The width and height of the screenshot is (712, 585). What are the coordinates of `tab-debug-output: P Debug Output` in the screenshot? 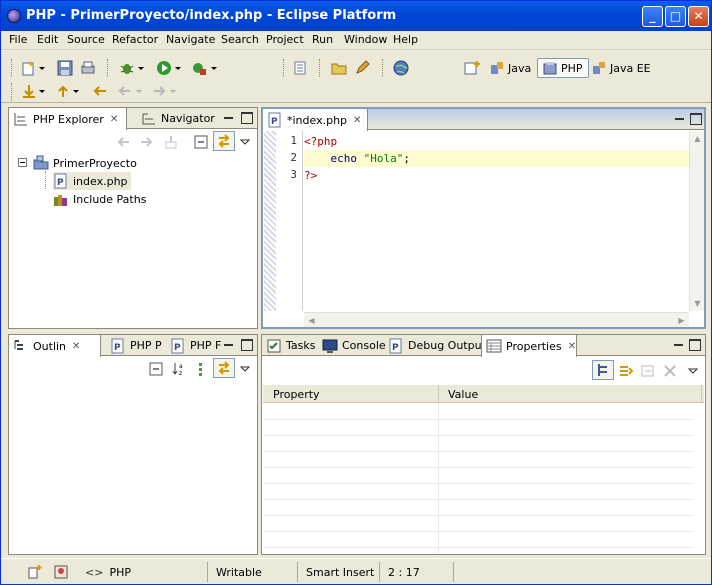 It's located at (435, 345).